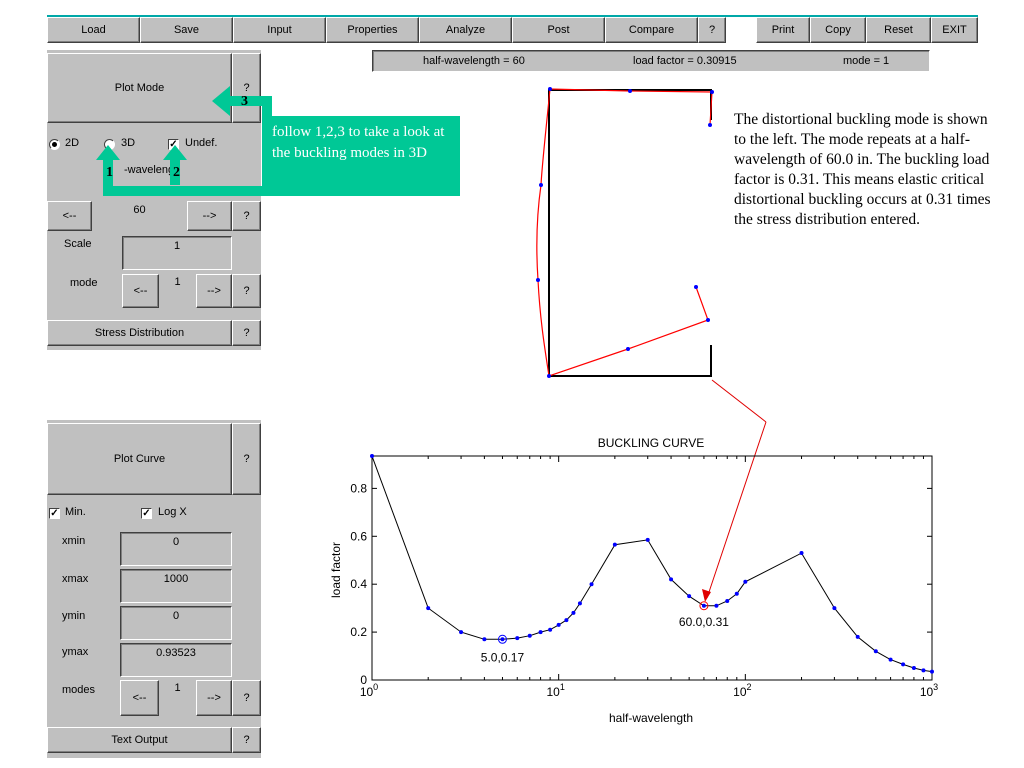 This screenshot has height=768, width=1024. Describe the element at coordinates (372, 30) in the screenshot. I see `menu-properties-button: Properties` at that location.